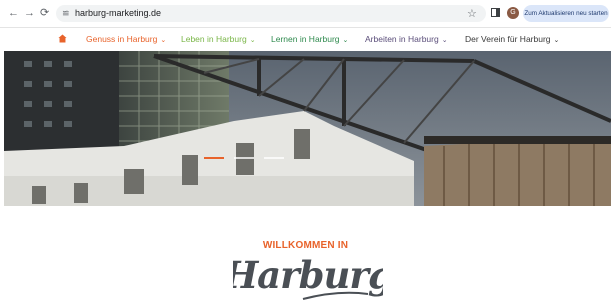 This screenshot has width=611, height=308. What do you see at coordinates (271, 13) in the screenshot?
I see `address-bar: ≌ harburg-marketing.de ☆` at bounding box center [271, 13].